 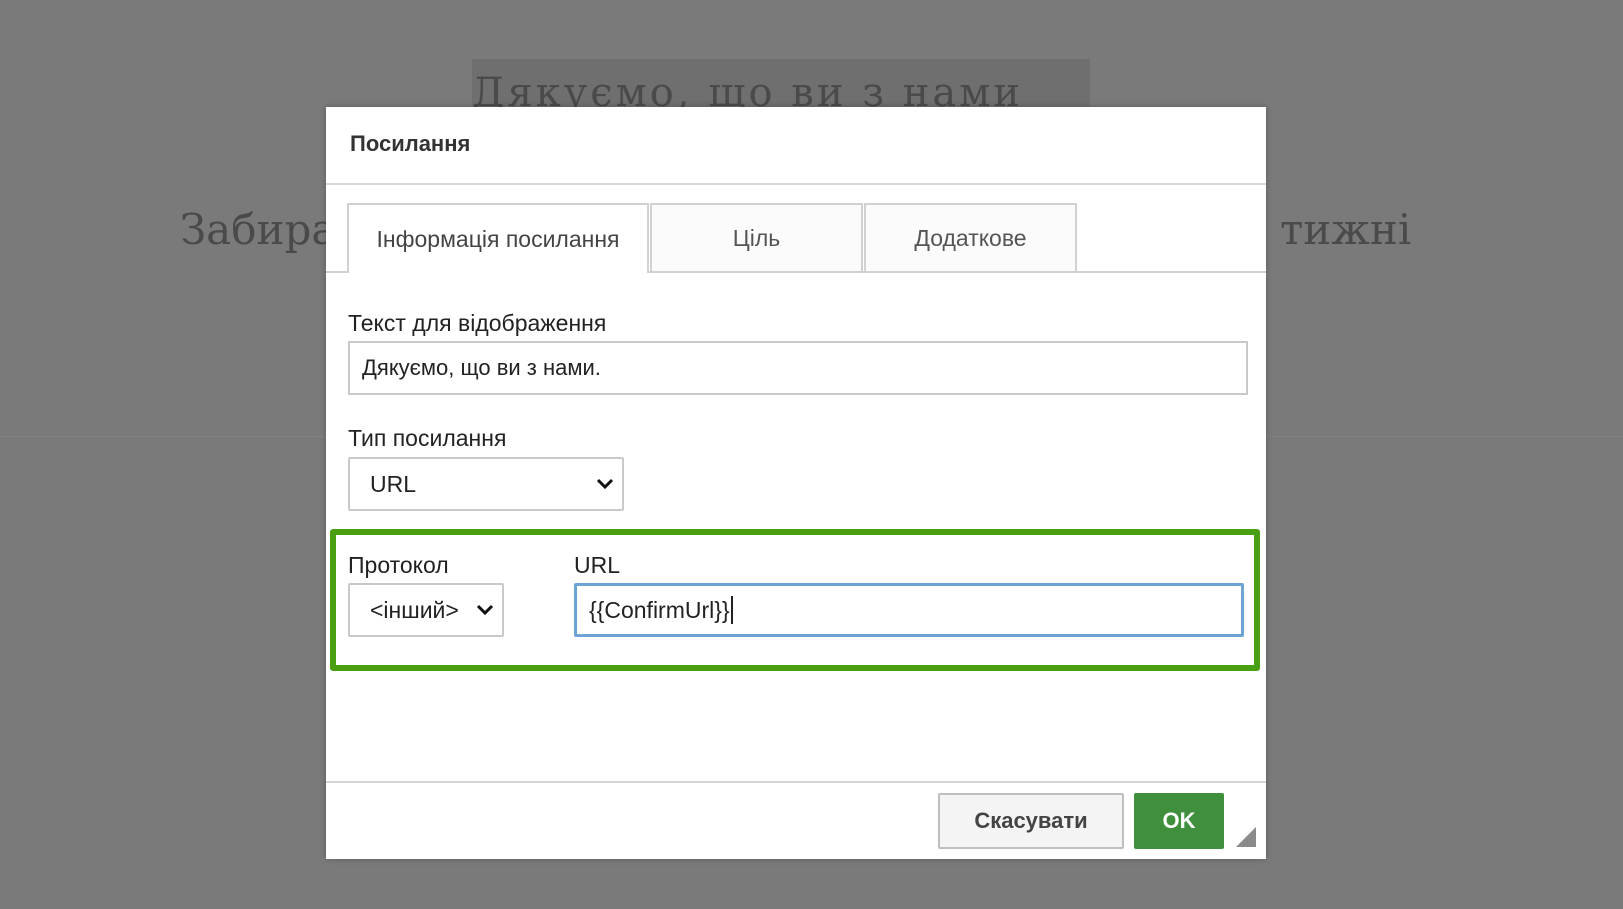 What do you see at coordinates (498, 238) in the screenshot?
I see `tab-link-info: Інформація посилання` at bounding box center [498, 238].